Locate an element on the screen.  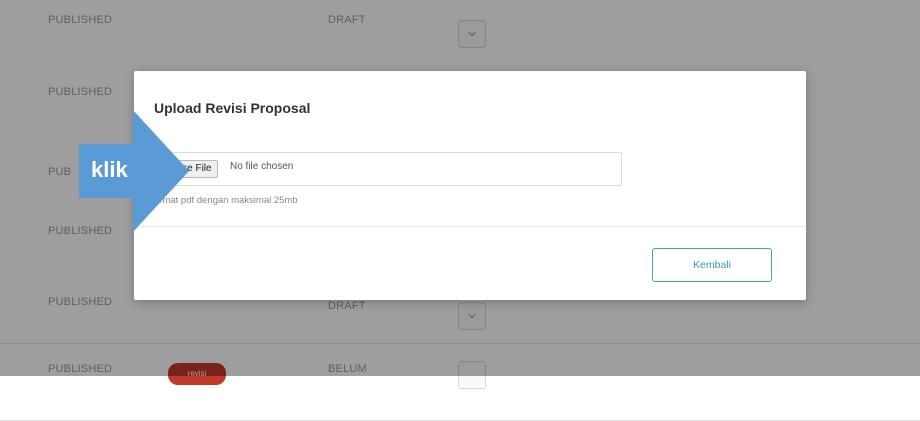
file-status-text: No file chosen is located at coordinates (262, 166).